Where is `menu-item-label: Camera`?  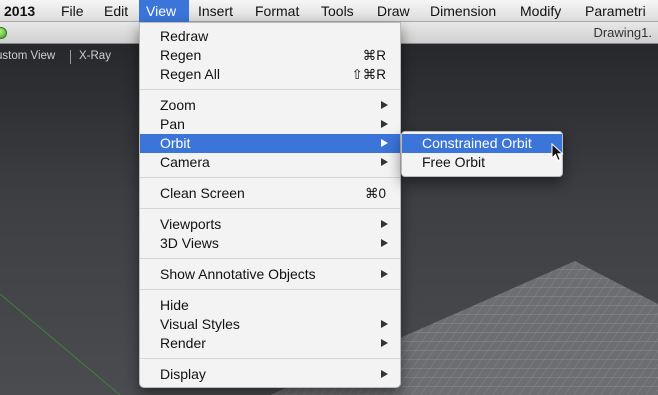 menu-item-label: Camera is located at coordinates (185, 162).